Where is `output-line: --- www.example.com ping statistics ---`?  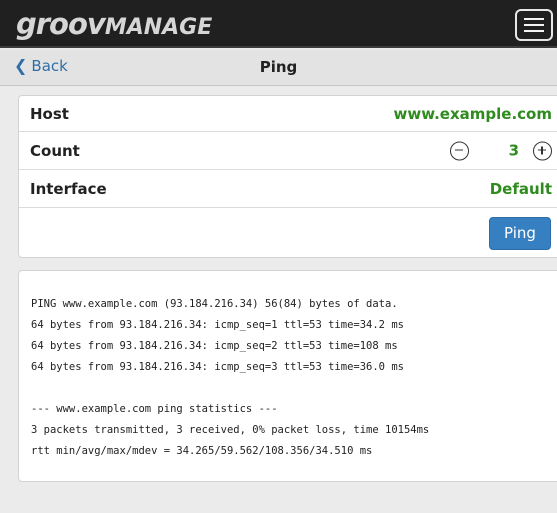 output-line: --- www.example.com ping statistics --- is located at coordinates (154, 409).